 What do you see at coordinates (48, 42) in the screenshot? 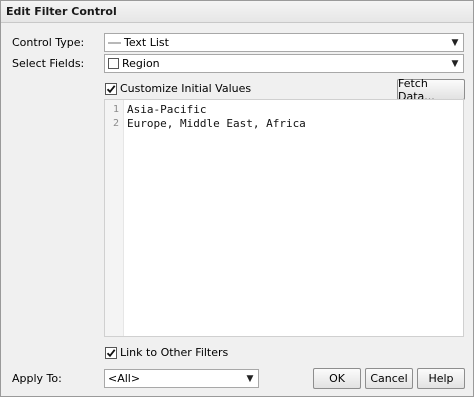
I see `control-type-label: Control Type:` at bounding box center [48, 42].